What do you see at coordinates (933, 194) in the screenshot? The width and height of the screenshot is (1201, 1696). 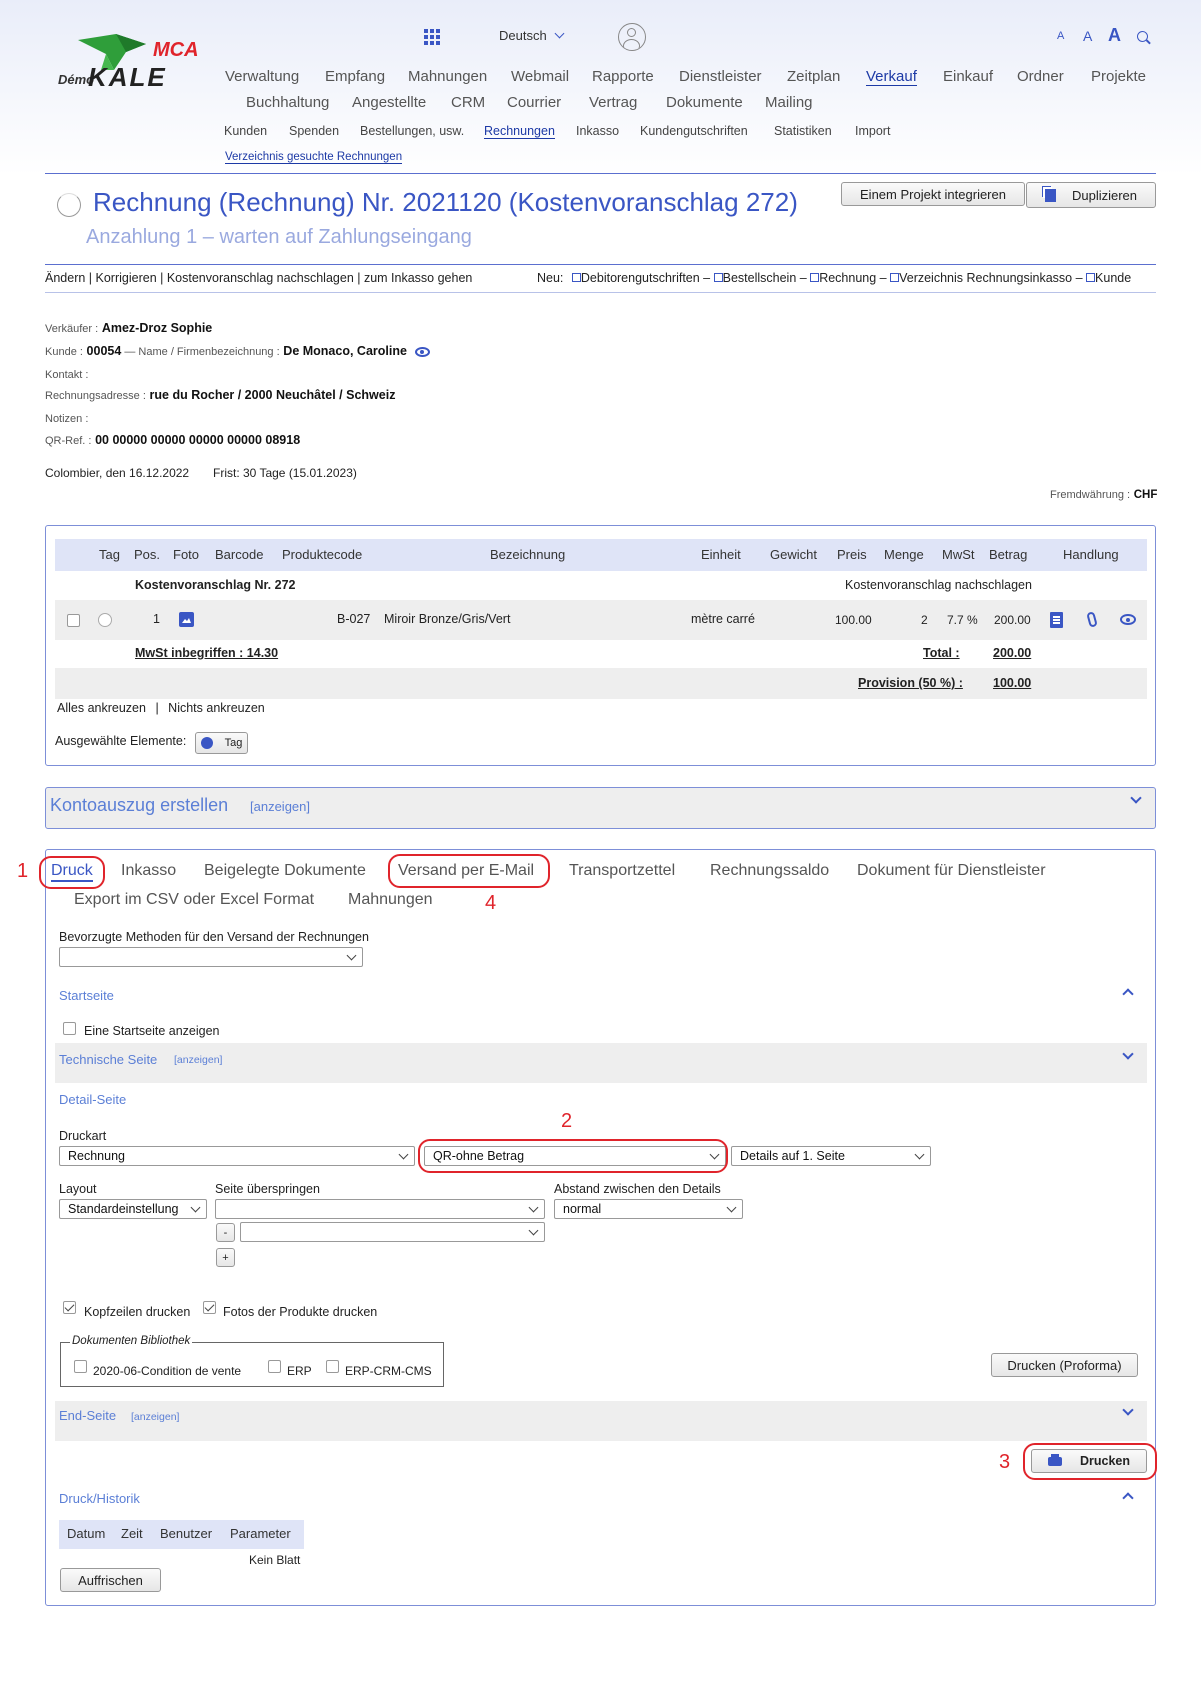 I see `integrate-project-button: Einem Projekt integrieren` at bounding box center [933, 194].